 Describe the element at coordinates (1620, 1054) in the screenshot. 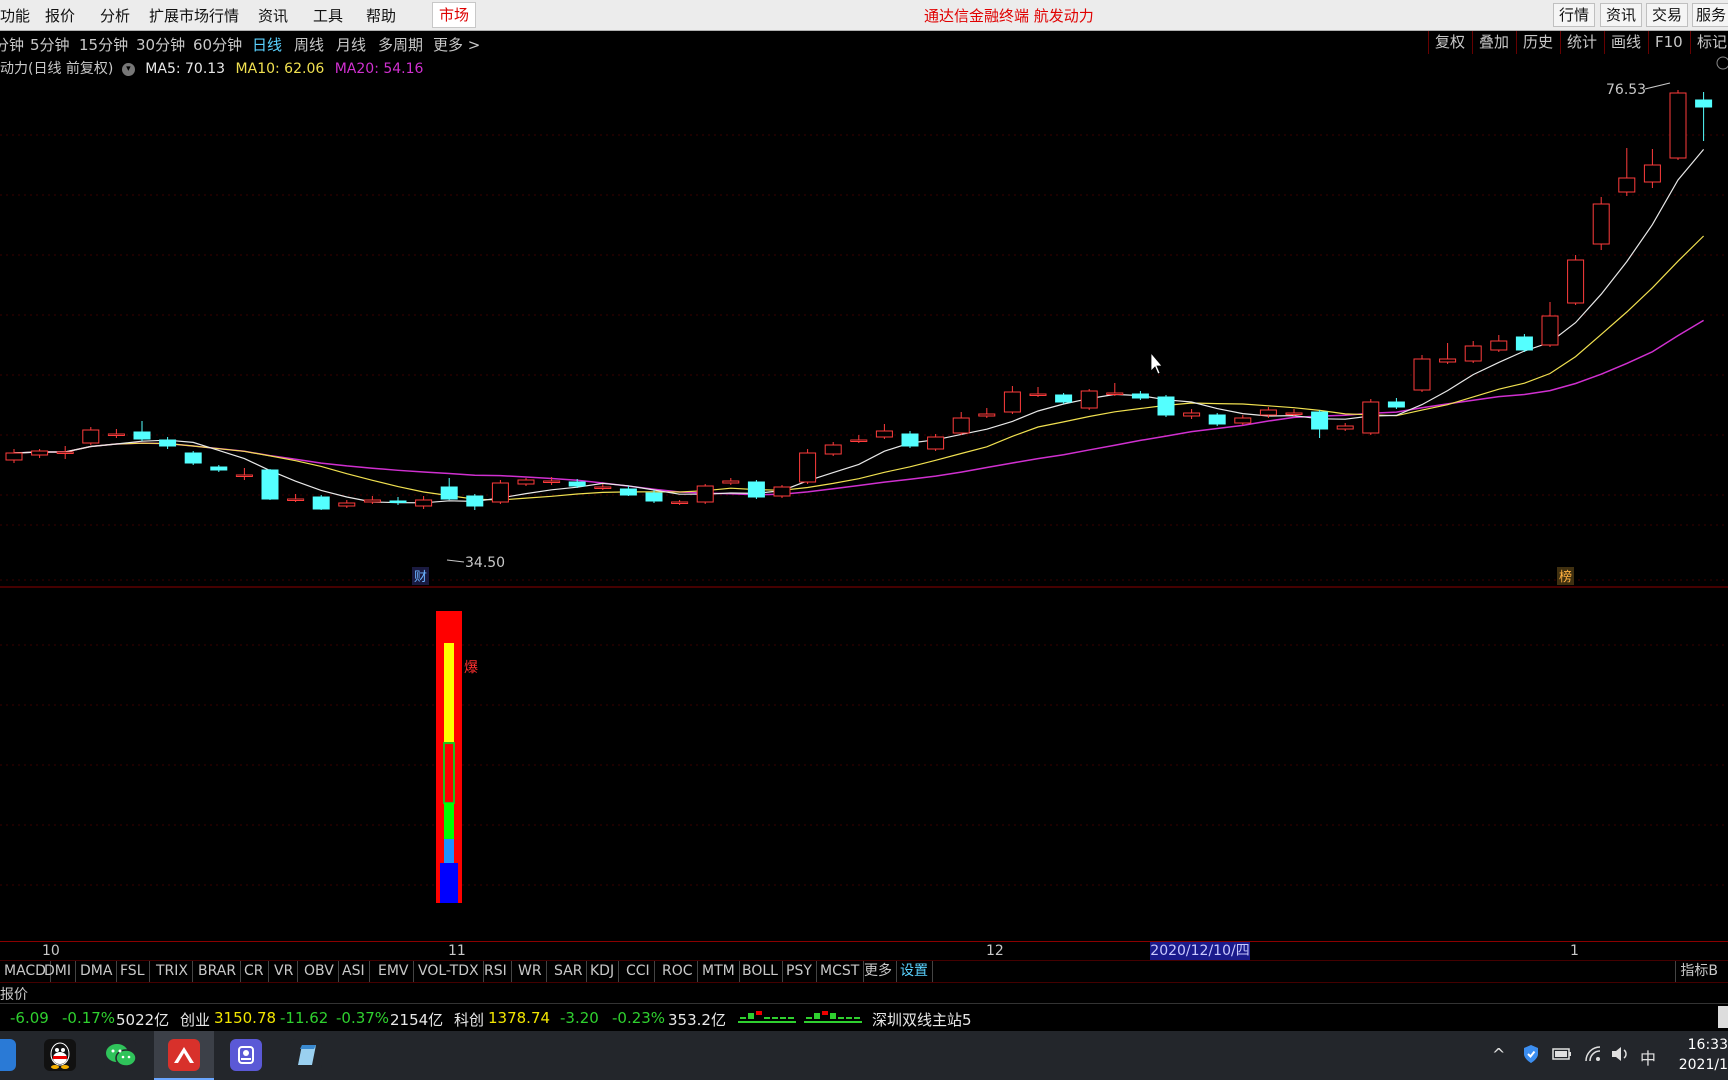

I see `volume-icon` at that location.